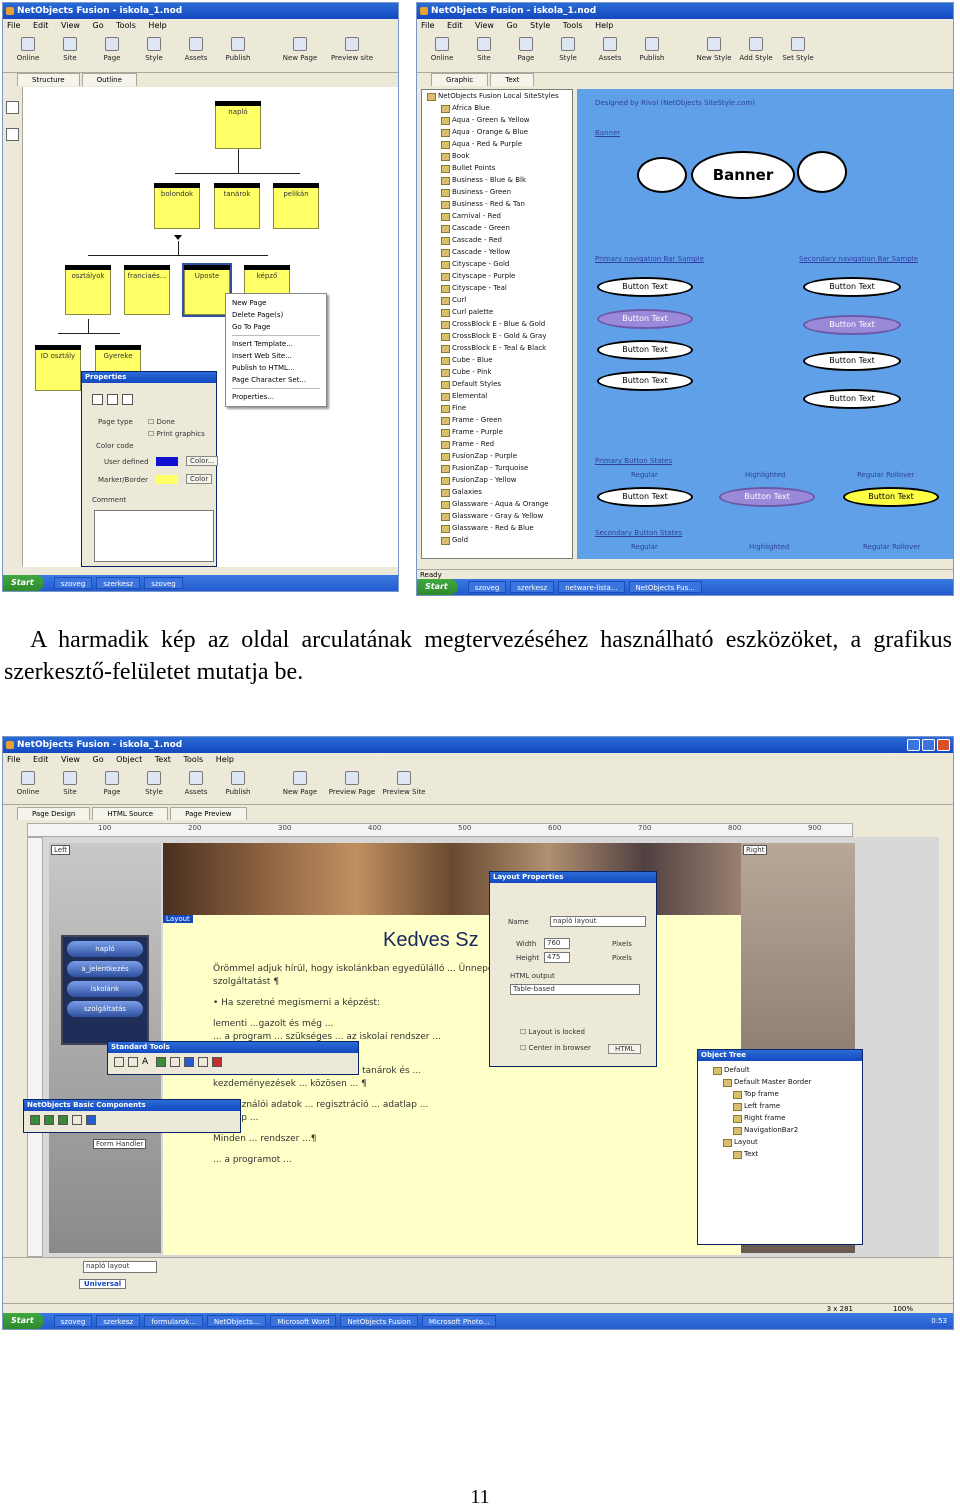 This screenshot has width=960, height=1512. Describe the element at coordinates (498, 288) in the screenshot. I see `tree-item: Cityscape - Teal` at that location.